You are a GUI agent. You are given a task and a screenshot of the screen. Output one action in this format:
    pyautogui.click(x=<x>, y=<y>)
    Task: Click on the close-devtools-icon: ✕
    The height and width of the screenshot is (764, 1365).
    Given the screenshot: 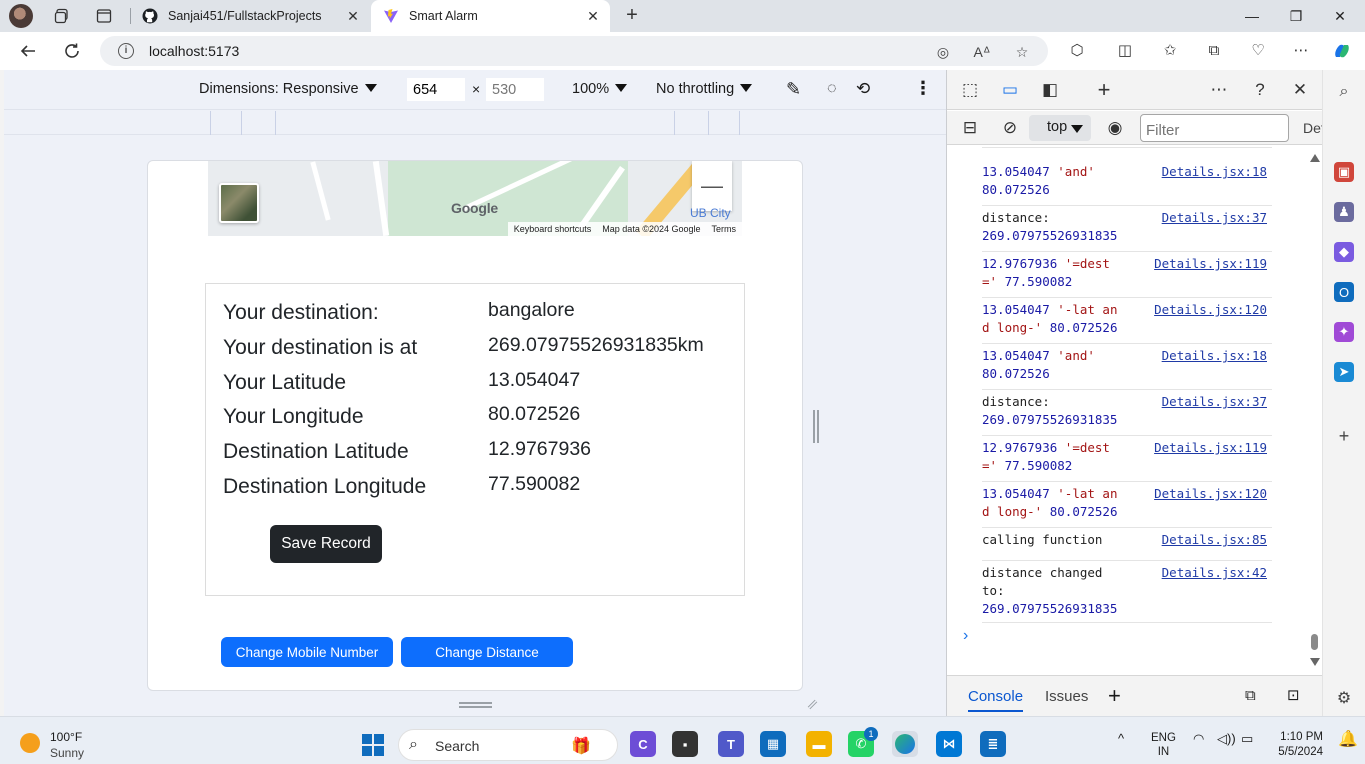 What is the action you would take?
    pyautogui.click(x=1300, y=90)
    